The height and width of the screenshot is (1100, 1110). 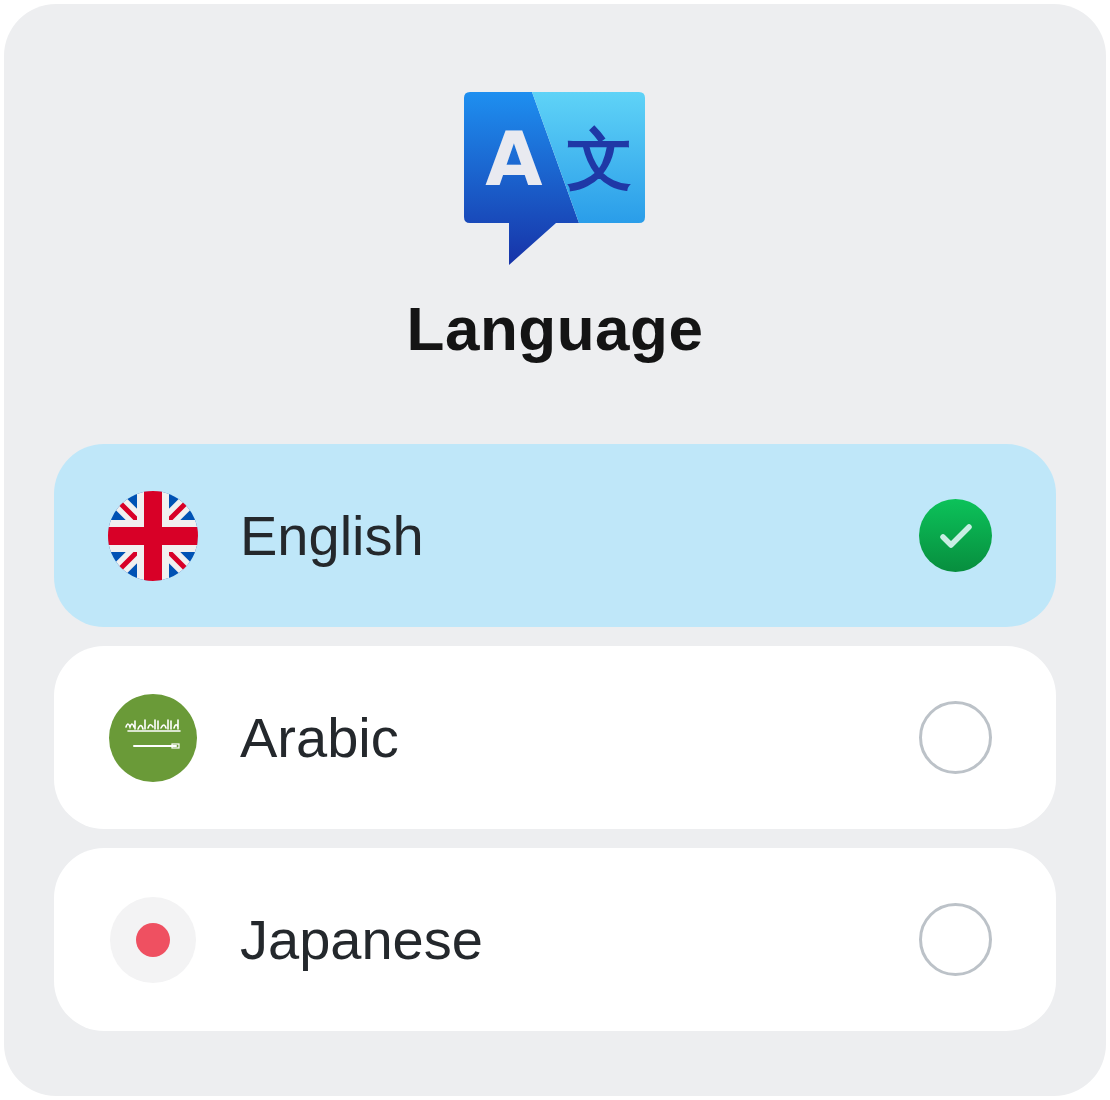 I want to click on check-icon, so click(x=955, y=536).